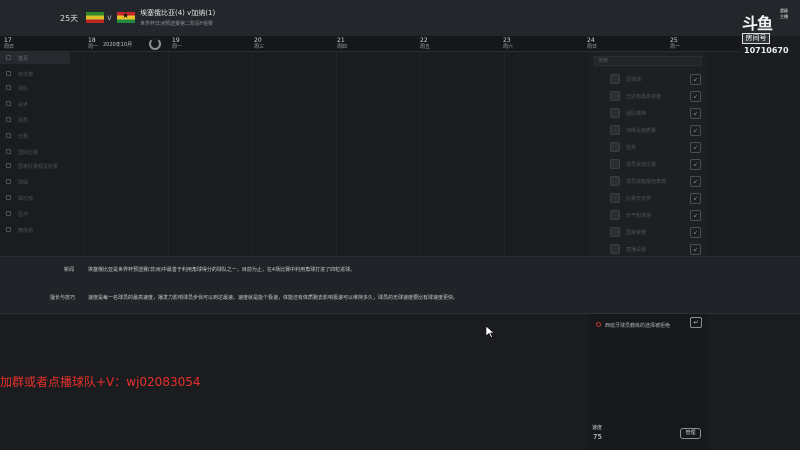 This screenshot has width=800, height=450. I want to click on club-icon, so click(8, 197).